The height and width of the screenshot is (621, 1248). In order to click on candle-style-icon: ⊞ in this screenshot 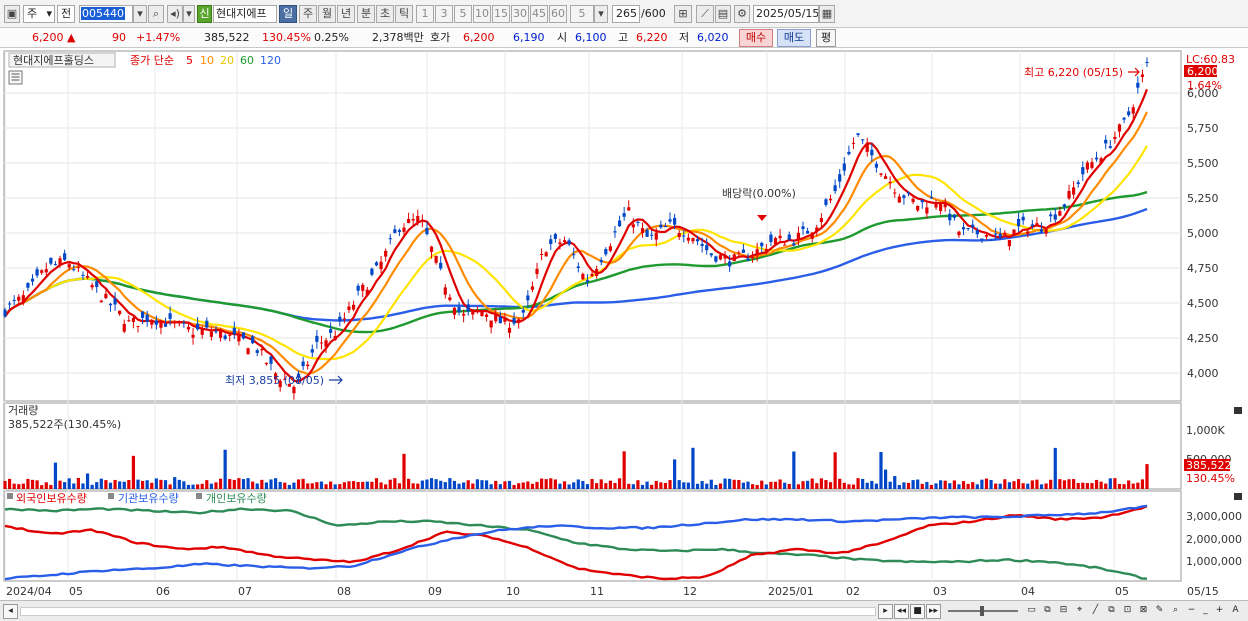, I will do `click(683, 14)`.